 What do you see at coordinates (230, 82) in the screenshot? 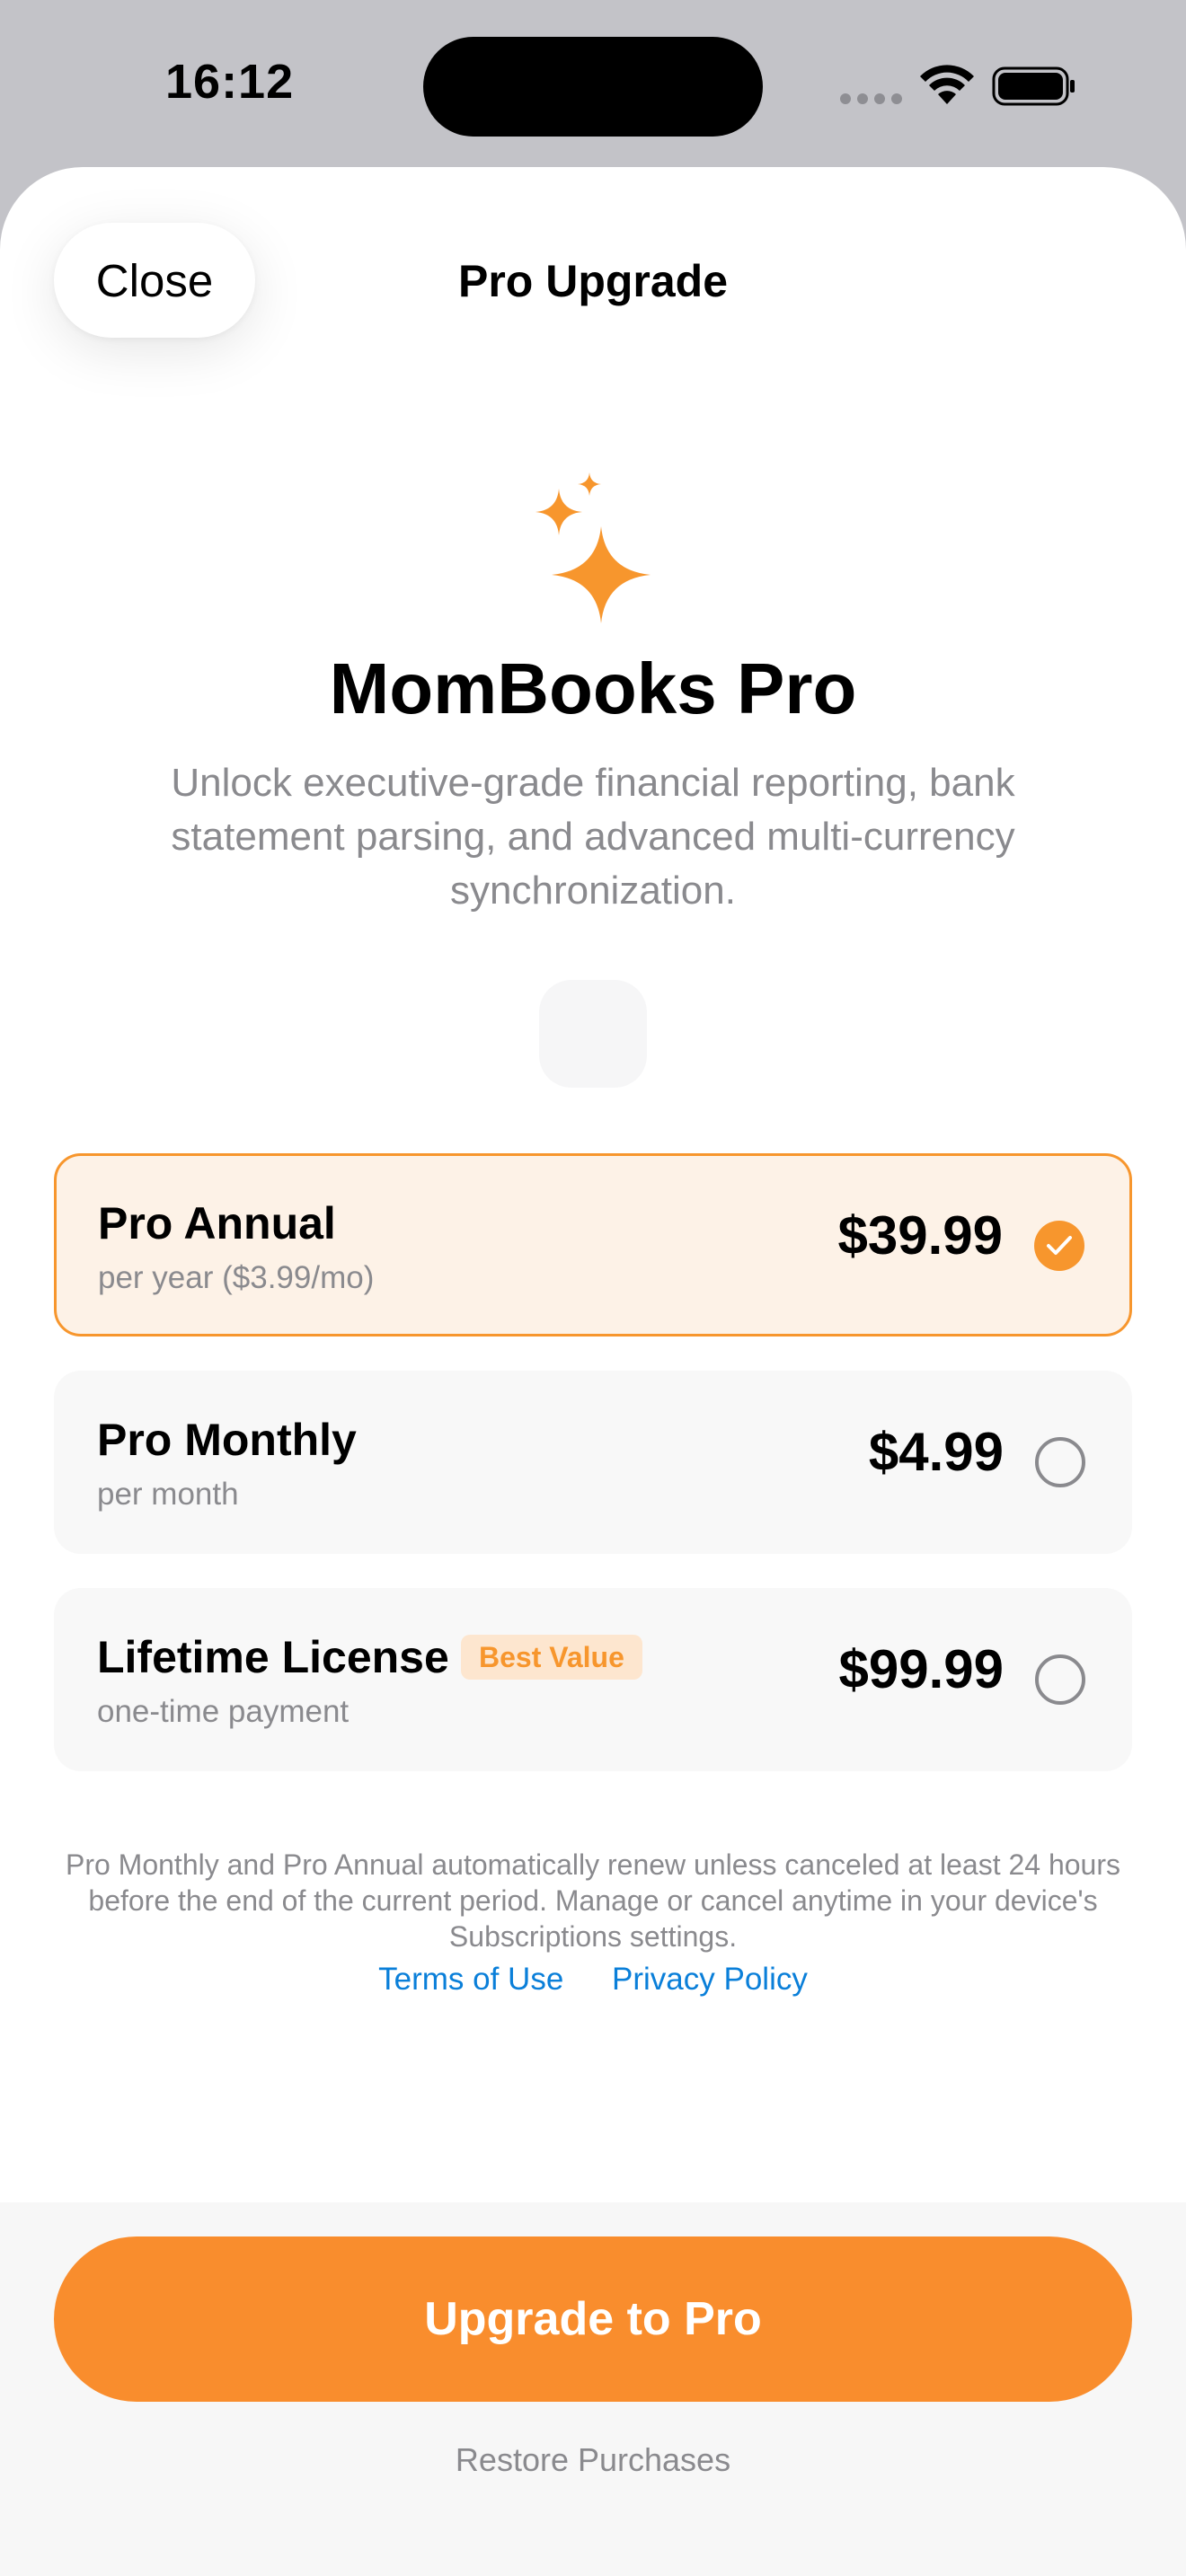
I see `status-time: 16:12` at bounding box center [230, 82].